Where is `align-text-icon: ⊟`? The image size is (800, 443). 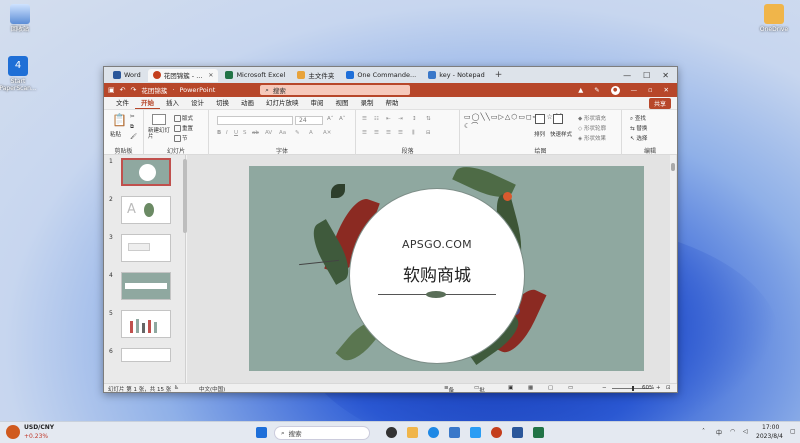
align-text-icon: ⊟ is located at coordinates (428, 133).